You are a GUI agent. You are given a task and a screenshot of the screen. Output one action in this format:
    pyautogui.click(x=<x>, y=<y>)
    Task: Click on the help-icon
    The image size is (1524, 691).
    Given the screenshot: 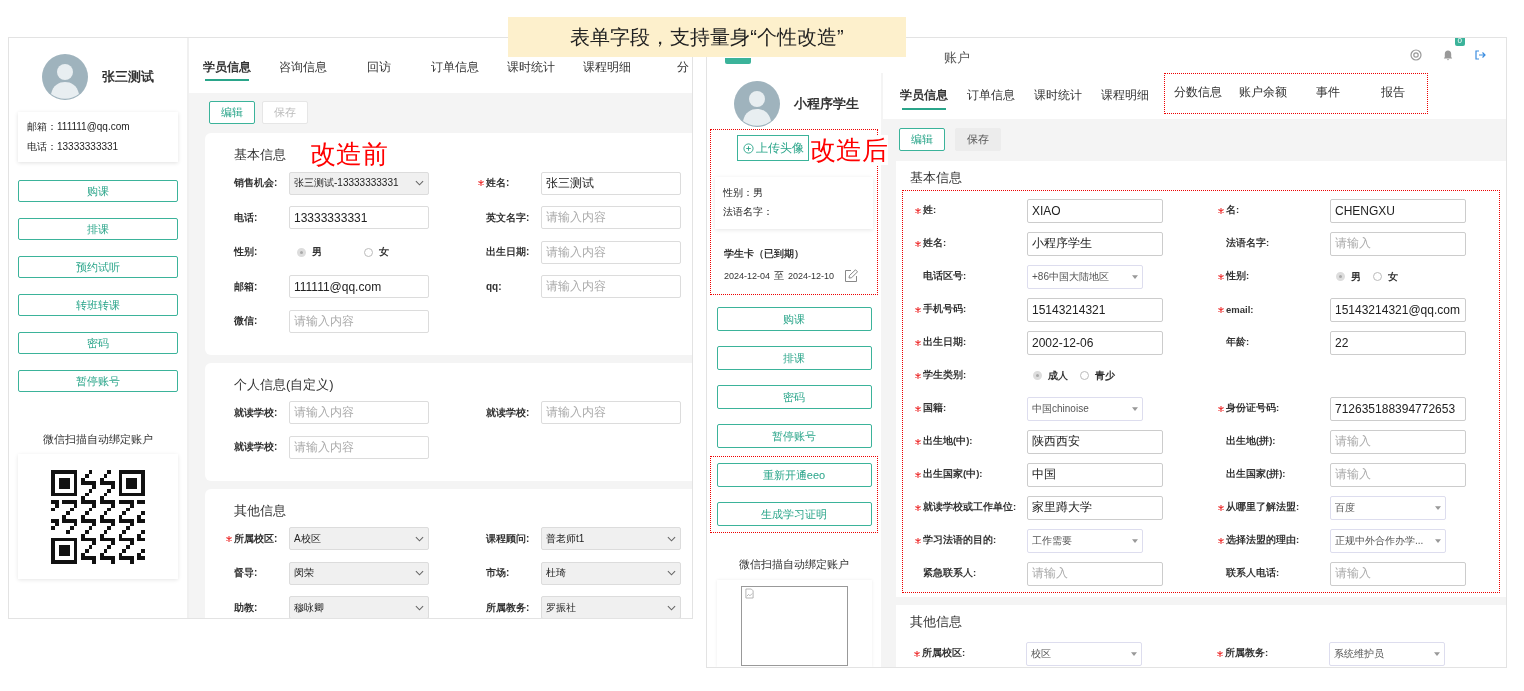 What is the action you would take?
    pyautogui.click(x=1416, y=55)
    